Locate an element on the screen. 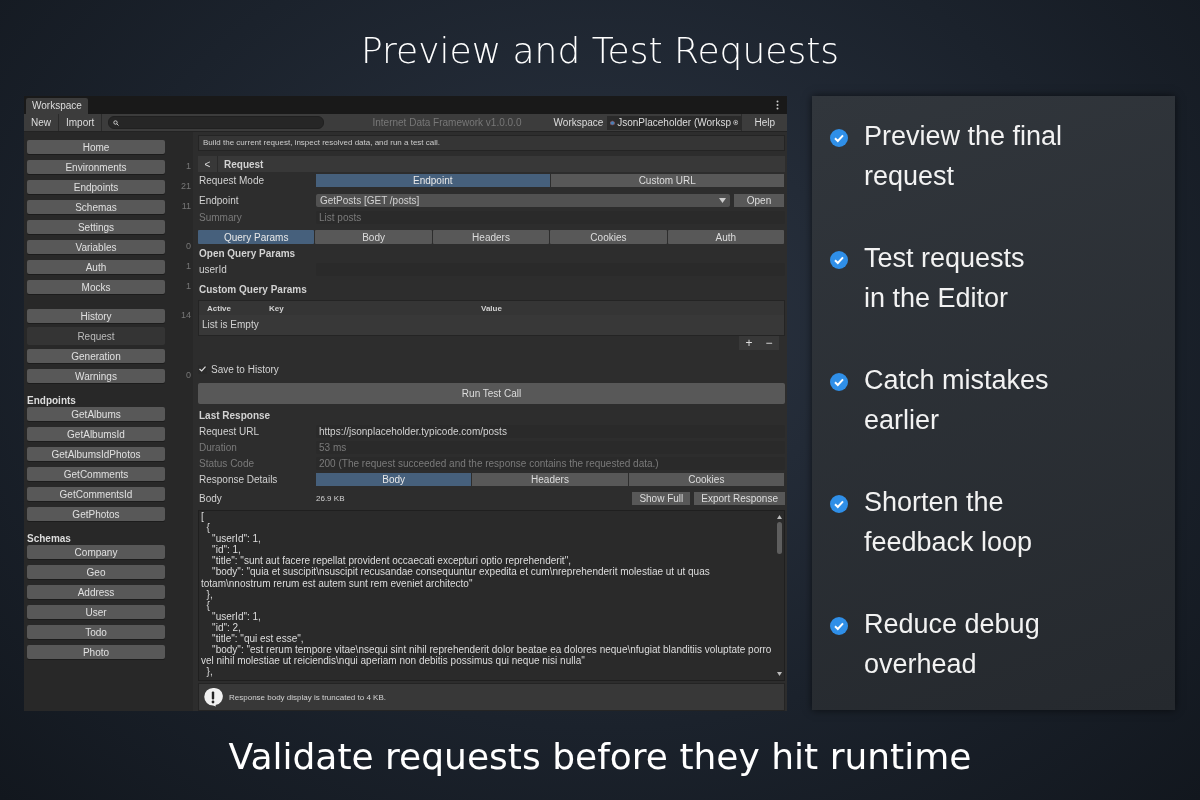  response-body: [ { "userId": 1, "id": 1, "title": "sunt aut facere repellat provident occaecati excepturi optio reprehenderit", "body": "quia et suscipit\nsuscipit recusandae consequuntur expedita et cum\nreprehenderit molestiae ut ut quas totam\nnostrum rerum est autem sunt rem eveniet architecto" }, { "userId": 1, "id": 2, "title": "qui est esse", "body": "est rerum tempore vitae\nsequi sint nihil reprehenderit dolor beatae ea dolores neque\nfugiat blanditiis voluptate porro vel nihil molestiae ut reiciendis\nqui aperiam non debitis possimus qui neque nisi nulla" }, is located at coordinates (486, 595).